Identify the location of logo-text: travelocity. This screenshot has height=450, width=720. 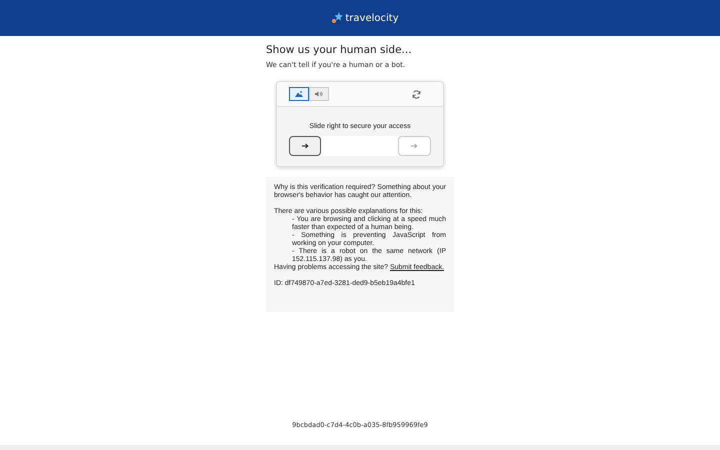
(372, 18).